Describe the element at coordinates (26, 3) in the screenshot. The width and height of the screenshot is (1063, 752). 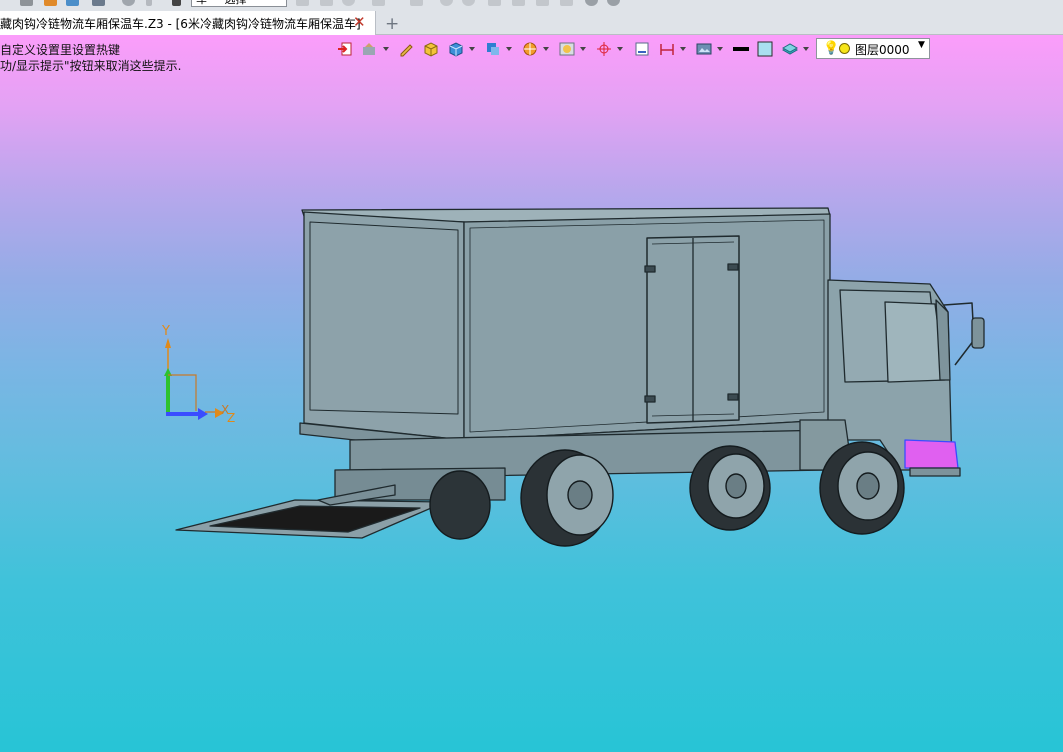
I see `menu-icon` at that location.